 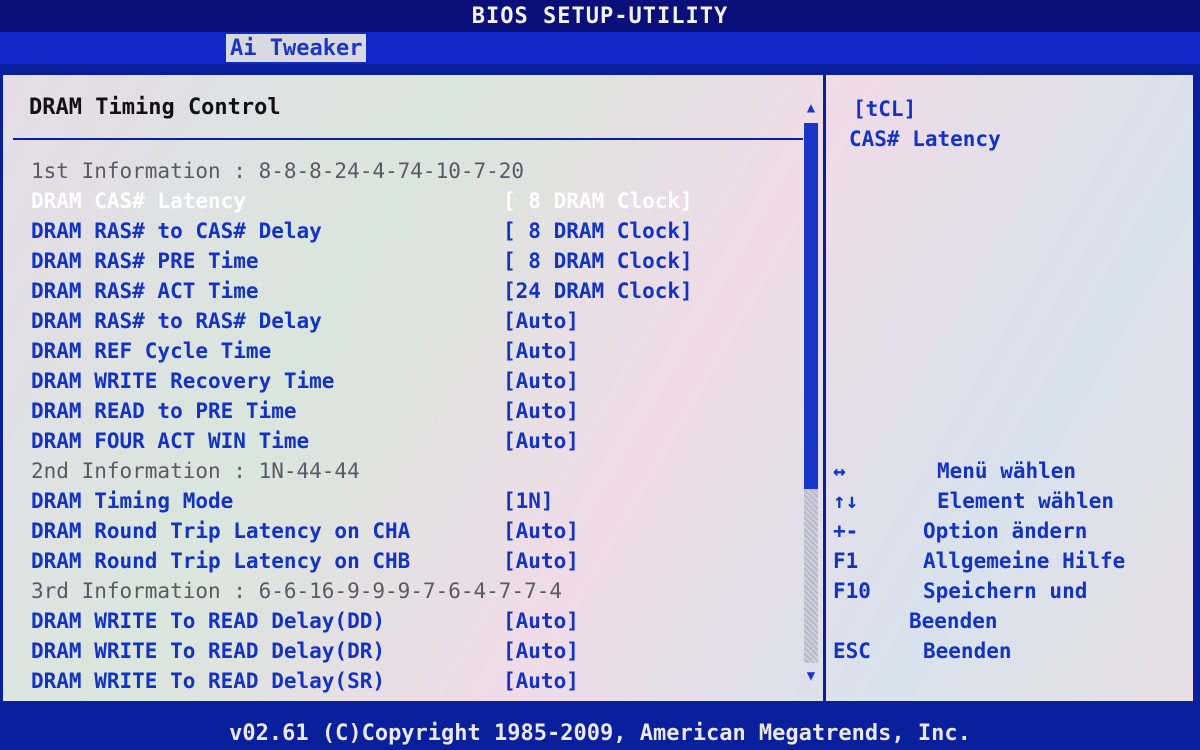 I want to click on info-row: 1st Information : 8-8-8-24-4-74-10-7-20, so click(x=416, y=171).